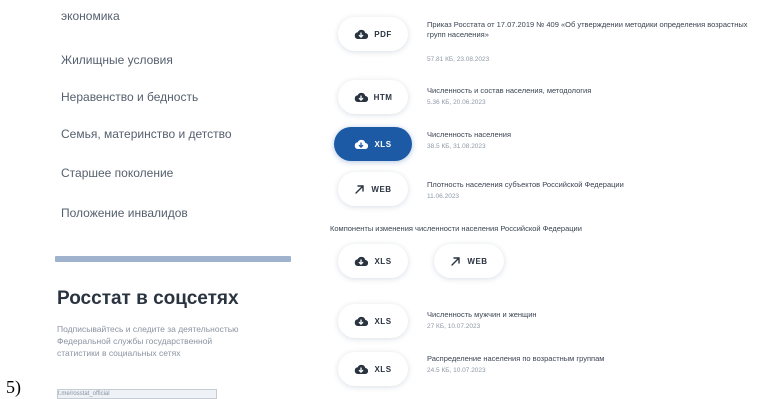  I want to click on social-link: t.me/rosstat_official, so click(137, 394).